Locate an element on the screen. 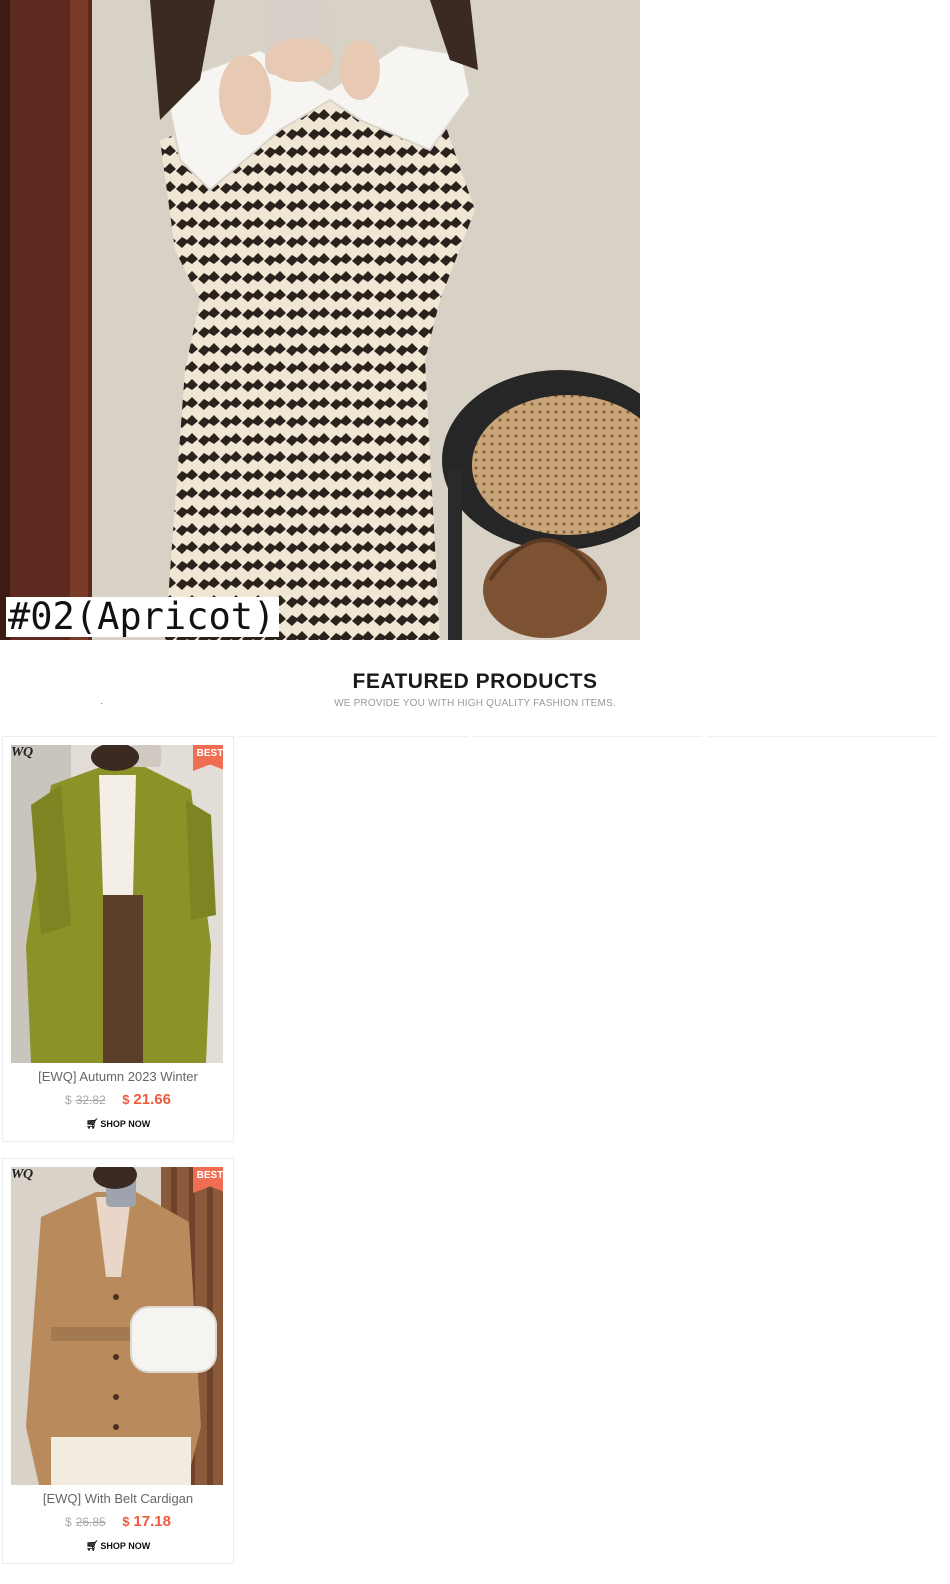 This screenshot has width=950, height=1584. original-price: $32.82 is located at coordinates (85, 1100).